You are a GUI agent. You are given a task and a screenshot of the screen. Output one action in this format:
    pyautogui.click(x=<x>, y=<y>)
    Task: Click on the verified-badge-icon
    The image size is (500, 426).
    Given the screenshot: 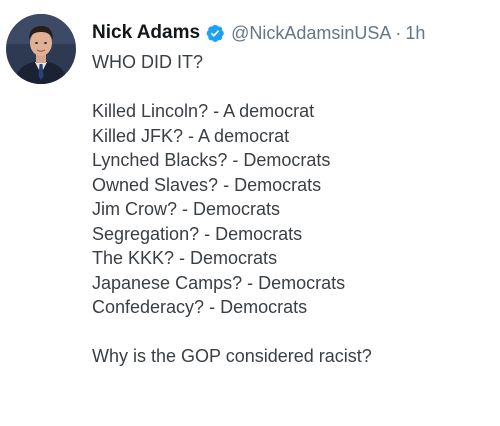 What is the action you would take?
    pyautogui.click(x=215, y=33)
    